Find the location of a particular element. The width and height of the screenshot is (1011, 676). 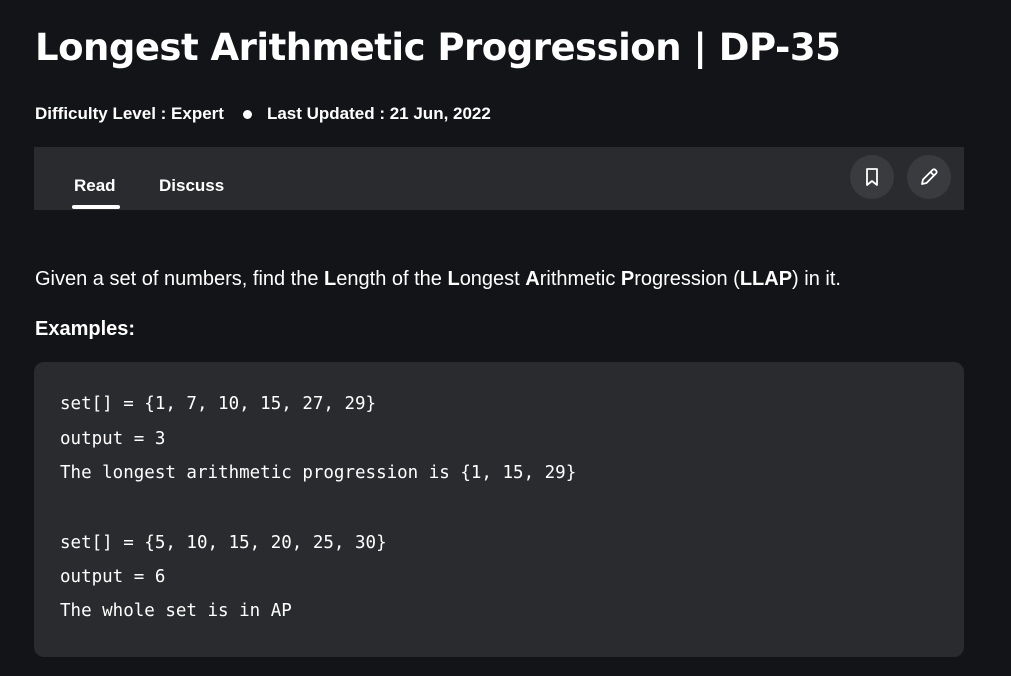

code-line: set[] = {1, 7, 10, 15, 27, 29} is located at coordinates (218, 404).